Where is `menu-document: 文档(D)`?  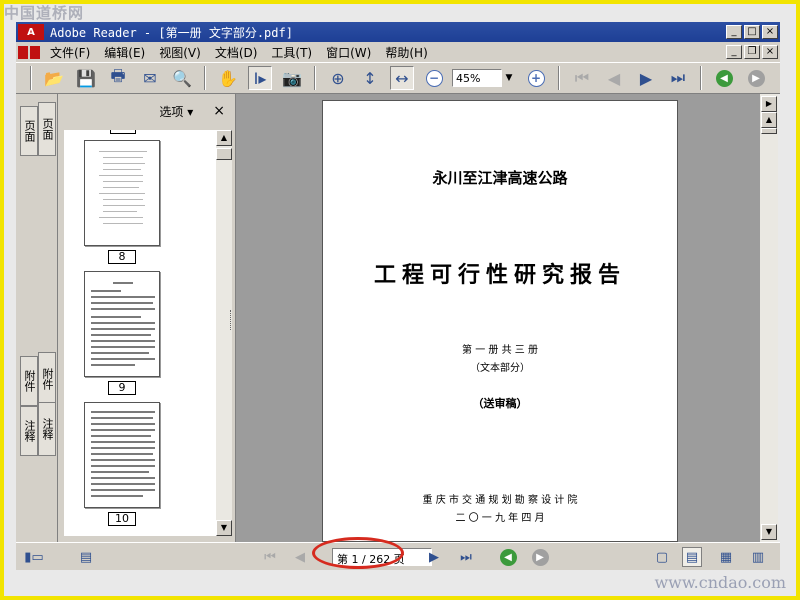
menu-document: 文档(D) is located at coordinates (236, 52).